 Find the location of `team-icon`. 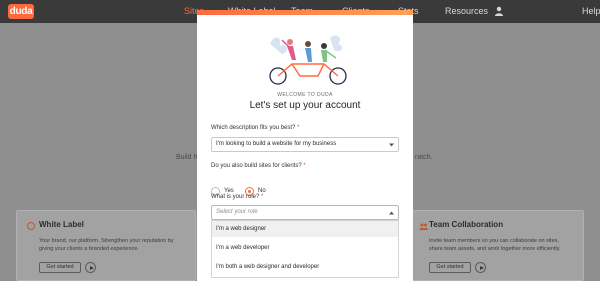

team-icon is located at coordinates (423, 226).